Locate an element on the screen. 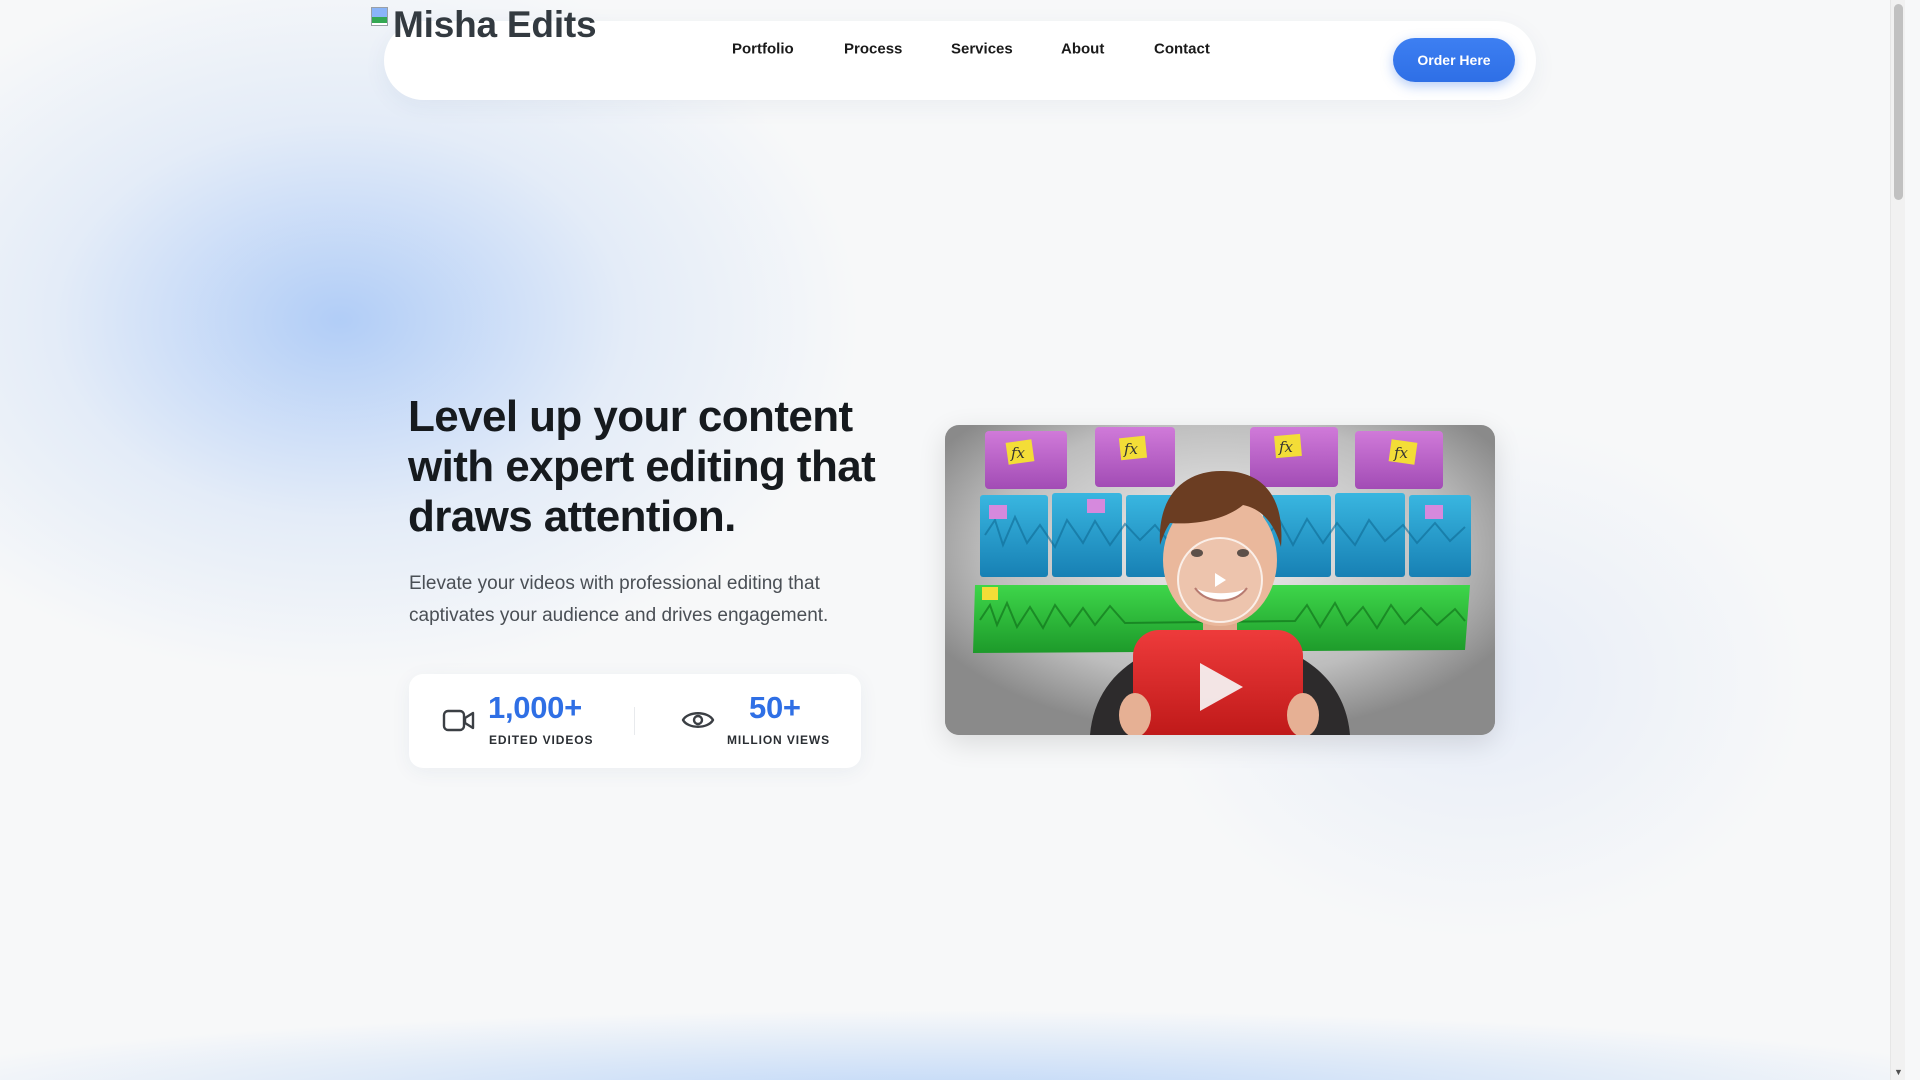 The width and height of the screenshot is (1920, 1080). stat-divider is located at coordinates (634, 721).